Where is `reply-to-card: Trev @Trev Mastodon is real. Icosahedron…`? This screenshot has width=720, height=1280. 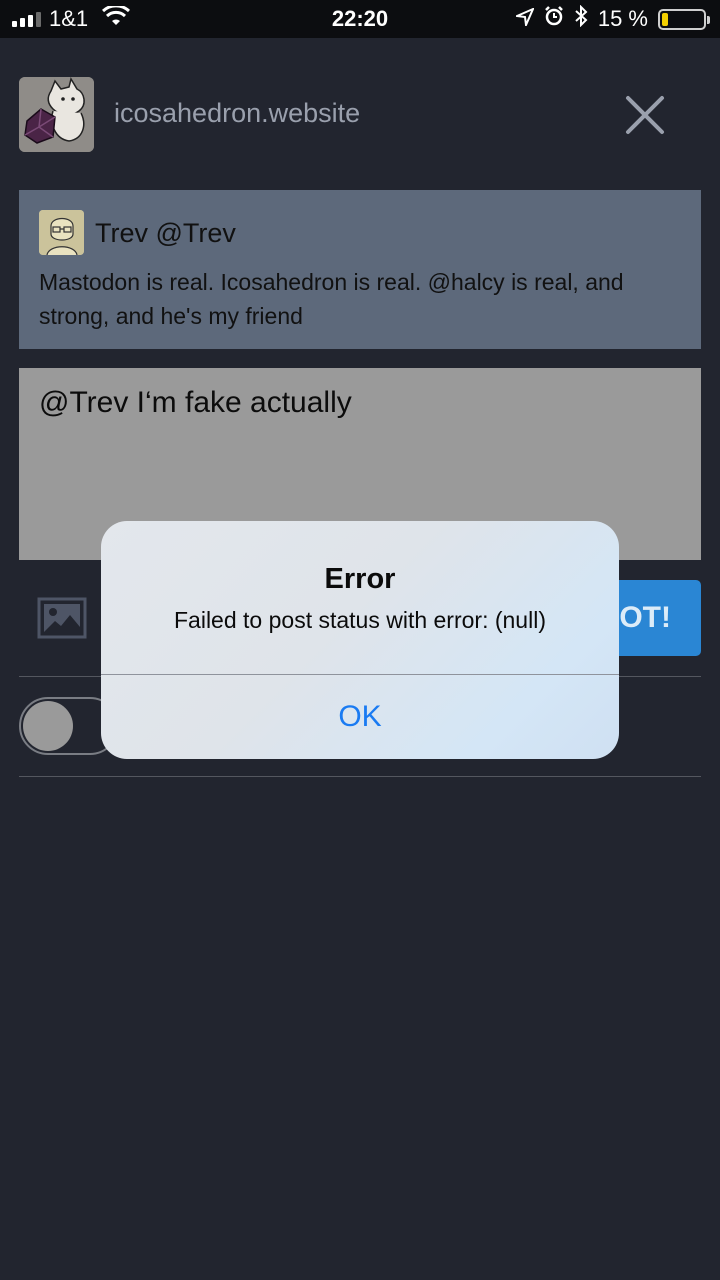
reply-to-card: Trev @Trev Mastodon is real. Icosahedron… is located at coordinates (360, 269).